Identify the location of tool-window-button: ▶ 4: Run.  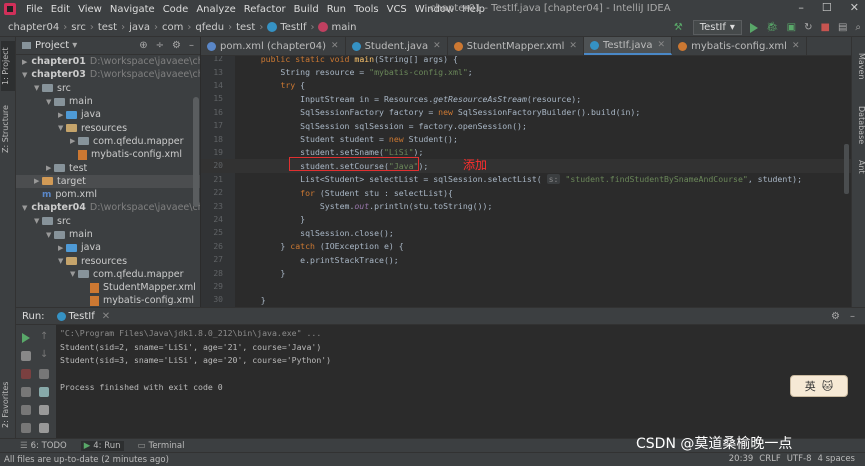
(102, 445).